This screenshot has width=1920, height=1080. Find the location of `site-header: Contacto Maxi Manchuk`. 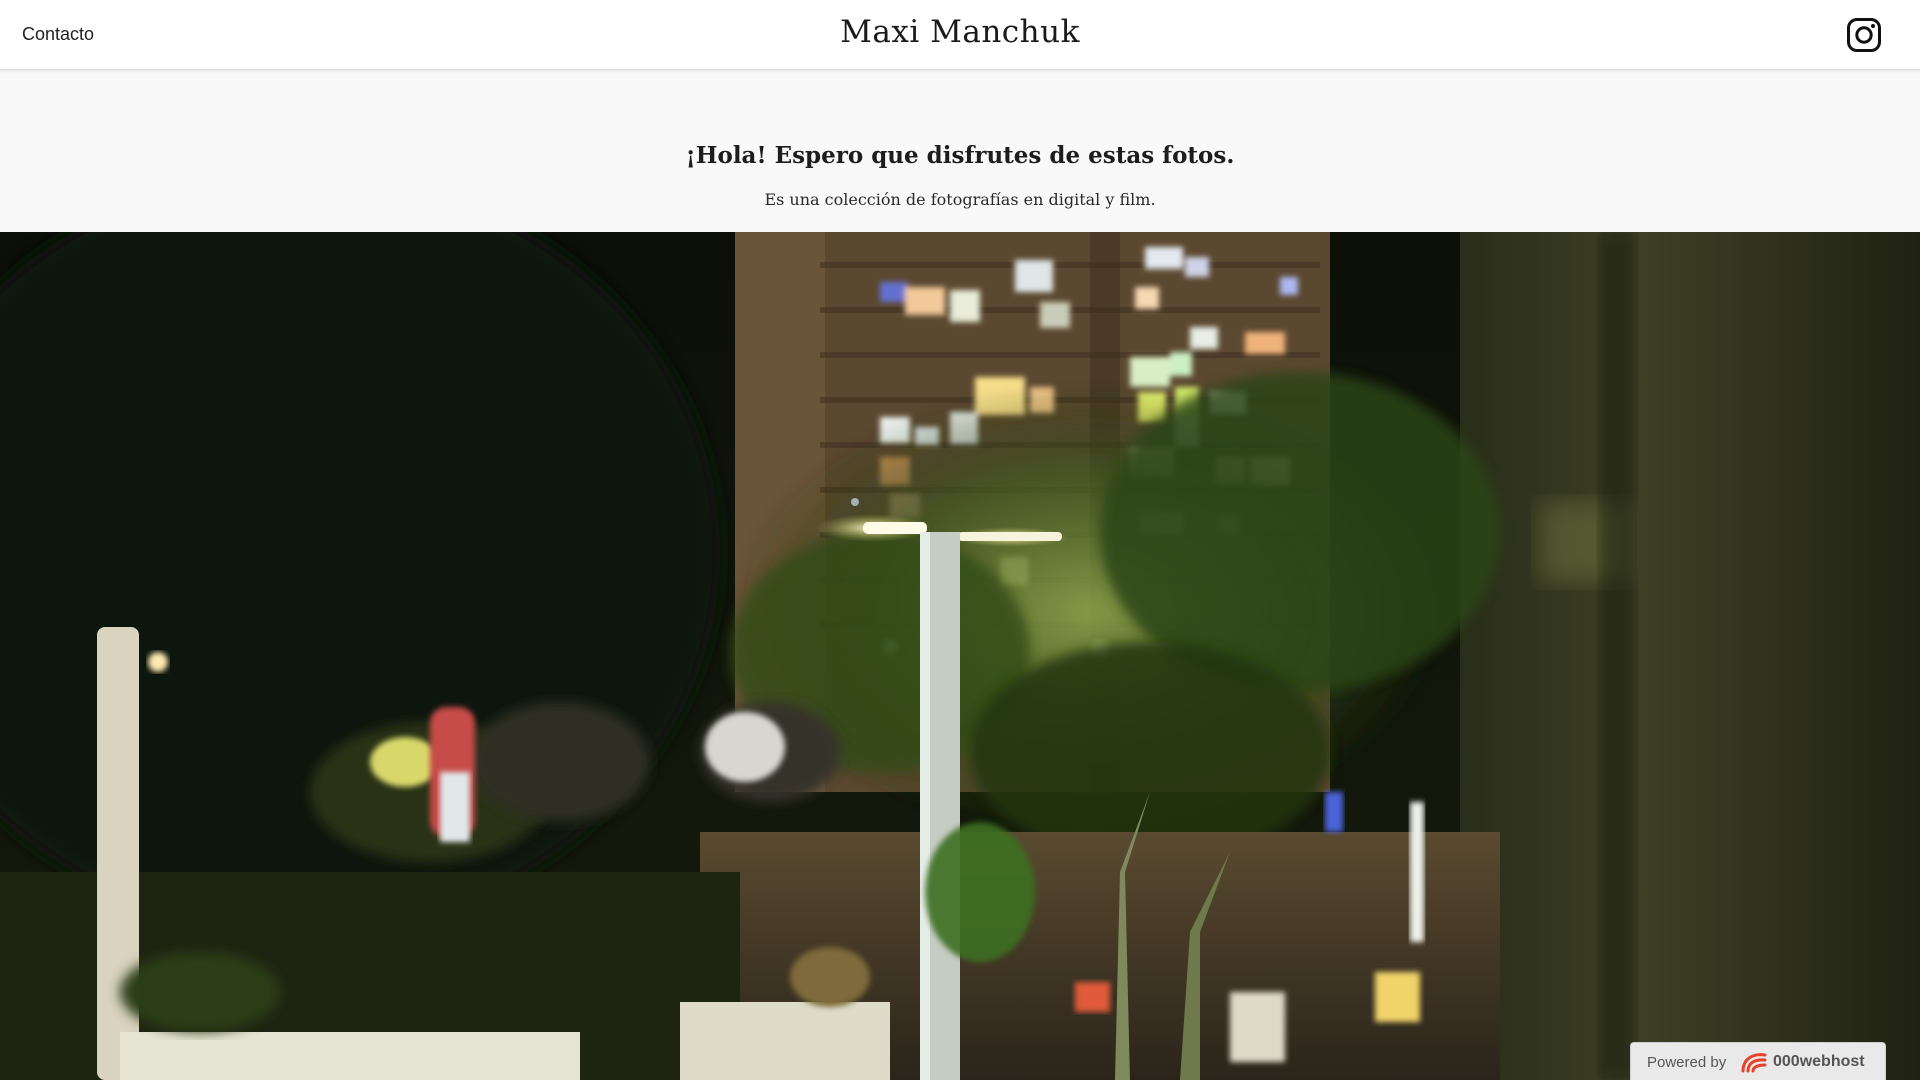

site-header: Contacto Maxi Manchuk is located at coordinates (960, 35).